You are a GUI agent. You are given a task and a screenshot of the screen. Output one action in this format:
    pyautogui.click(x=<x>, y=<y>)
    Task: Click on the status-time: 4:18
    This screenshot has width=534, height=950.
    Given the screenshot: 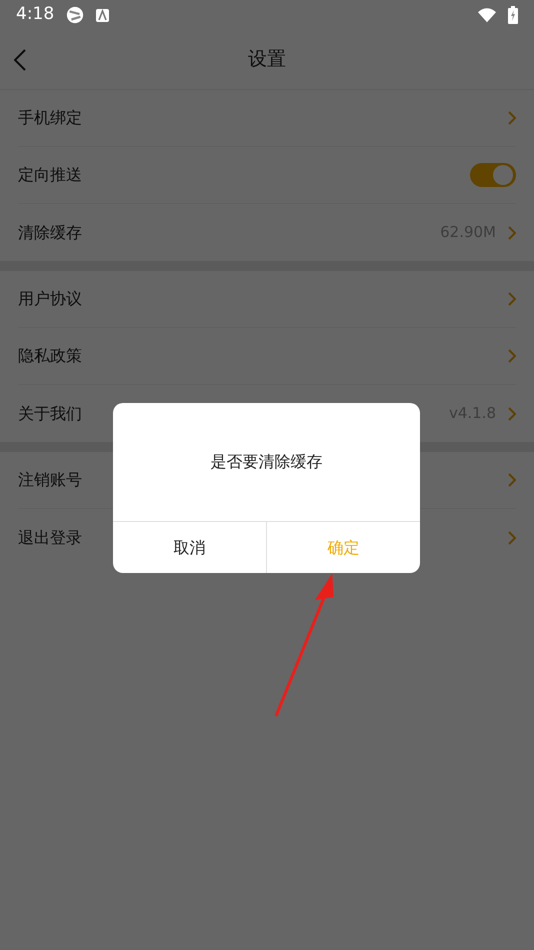 What is the action you would take?
    pyautogui.click(x=35, y=14)
    